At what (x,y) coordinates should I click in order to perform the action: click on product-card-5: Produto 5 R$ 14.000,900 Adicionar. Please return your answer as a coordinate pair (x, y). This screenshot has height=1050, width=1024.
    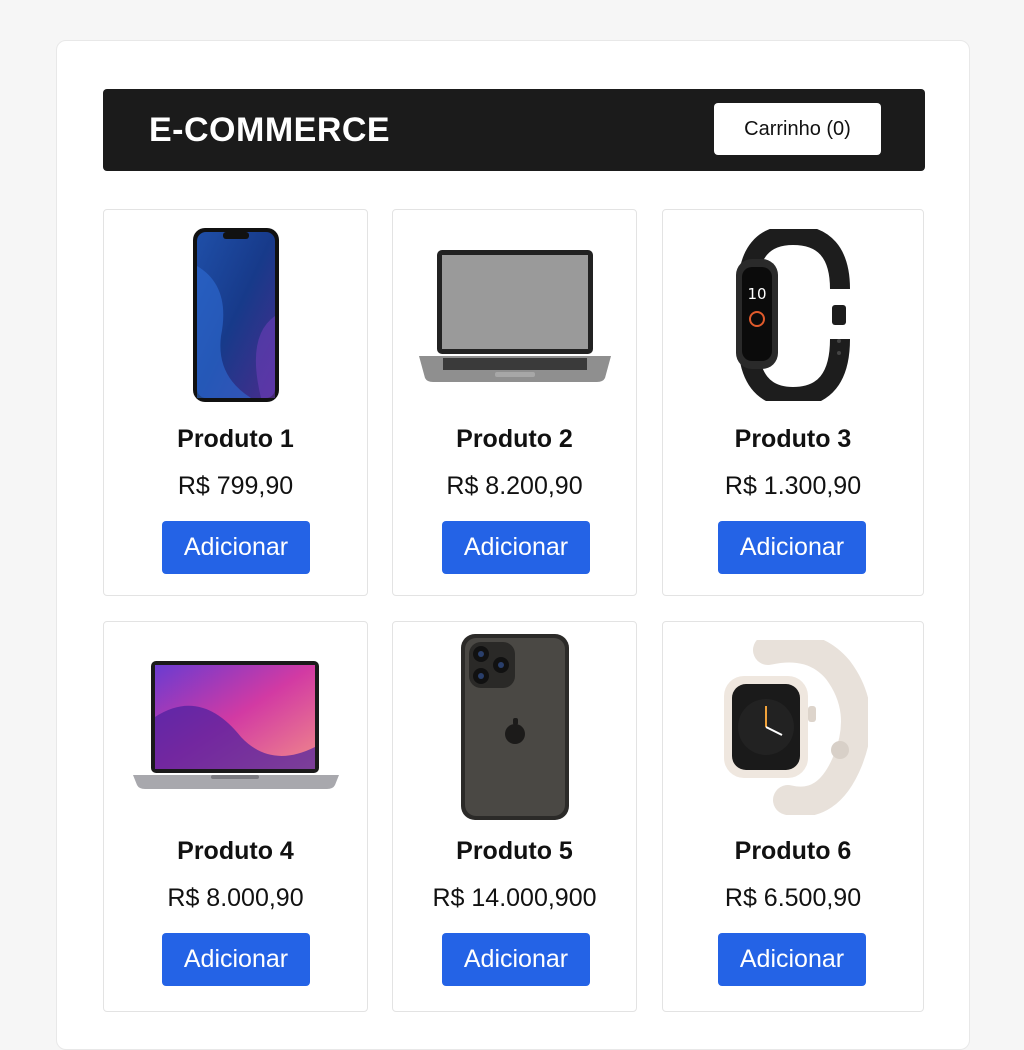
    Looking at the image, I should click on (514, 816).